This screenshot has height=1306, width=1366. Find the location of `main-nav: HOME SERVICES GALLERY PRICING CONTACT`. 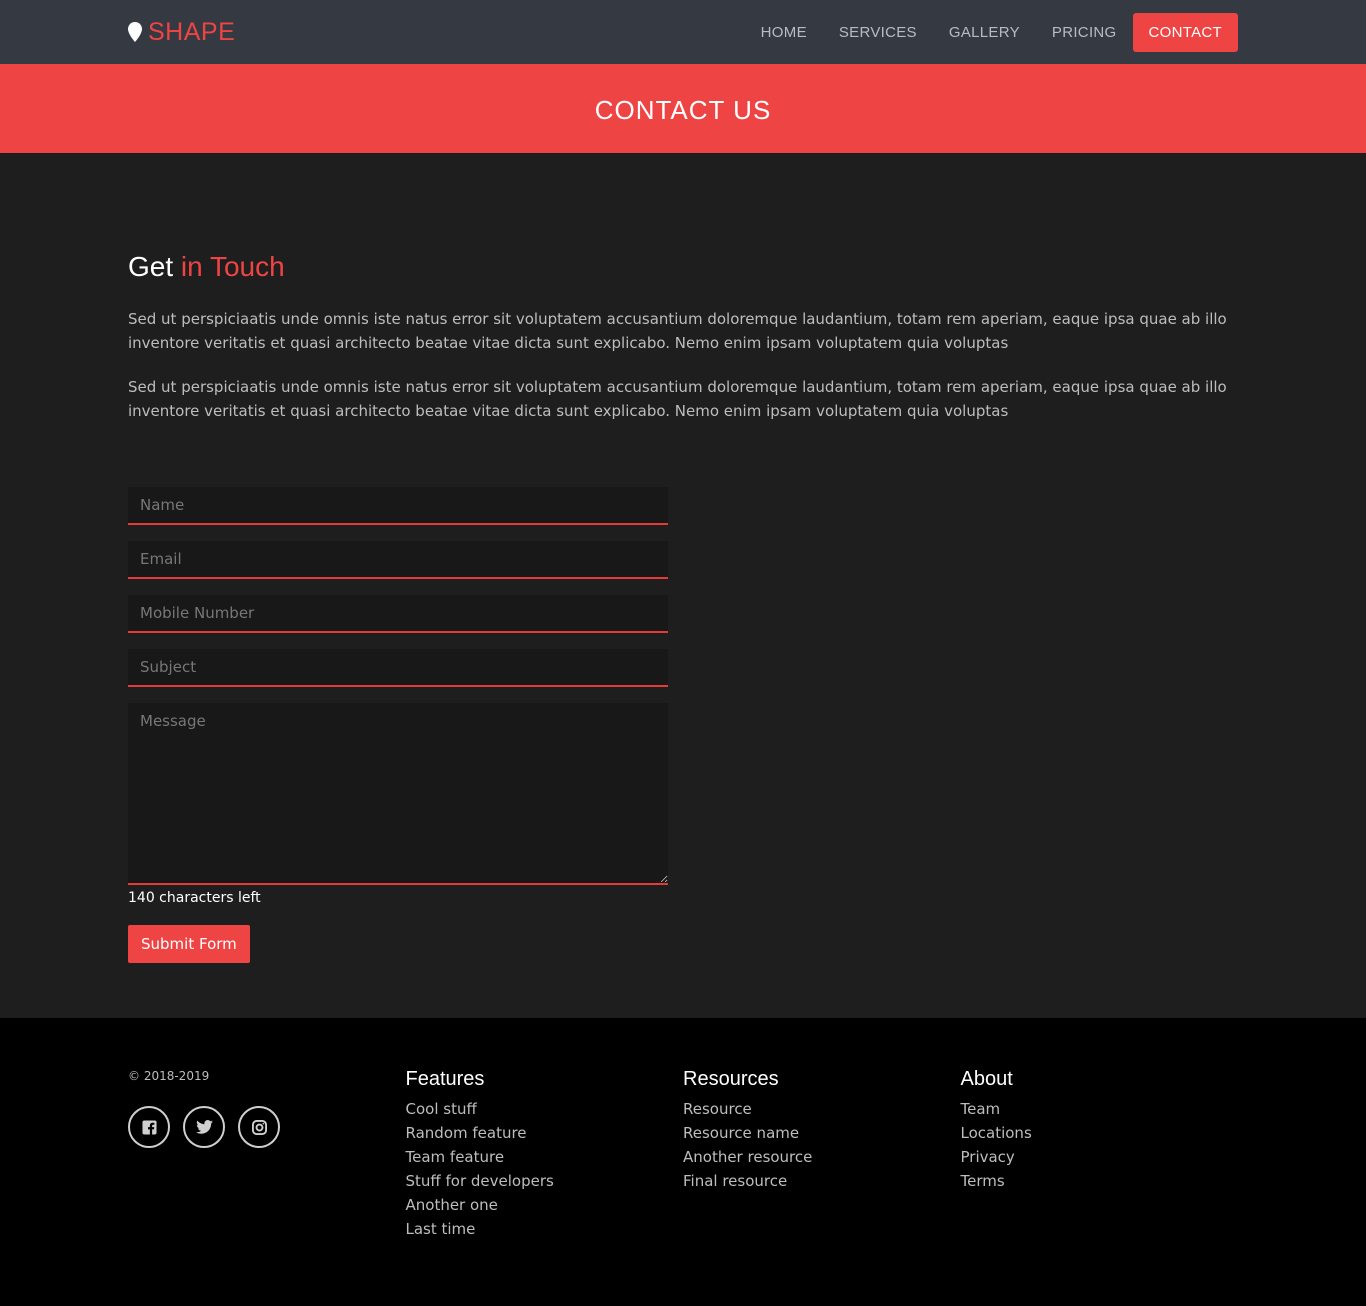

main-nav: HOME SERVICES GALLERY PRICING CONTACT is located at coordinates (991, 32).